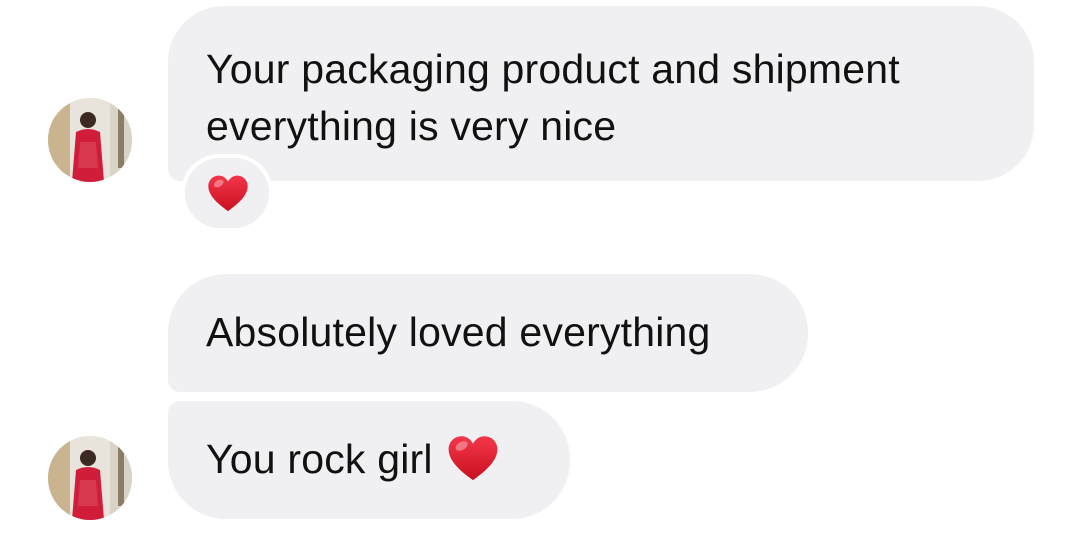  What do you see at coordinates (319, 459) in the screenshot?
I see `message-text: You rock girl` at bounding box center [319, 459].